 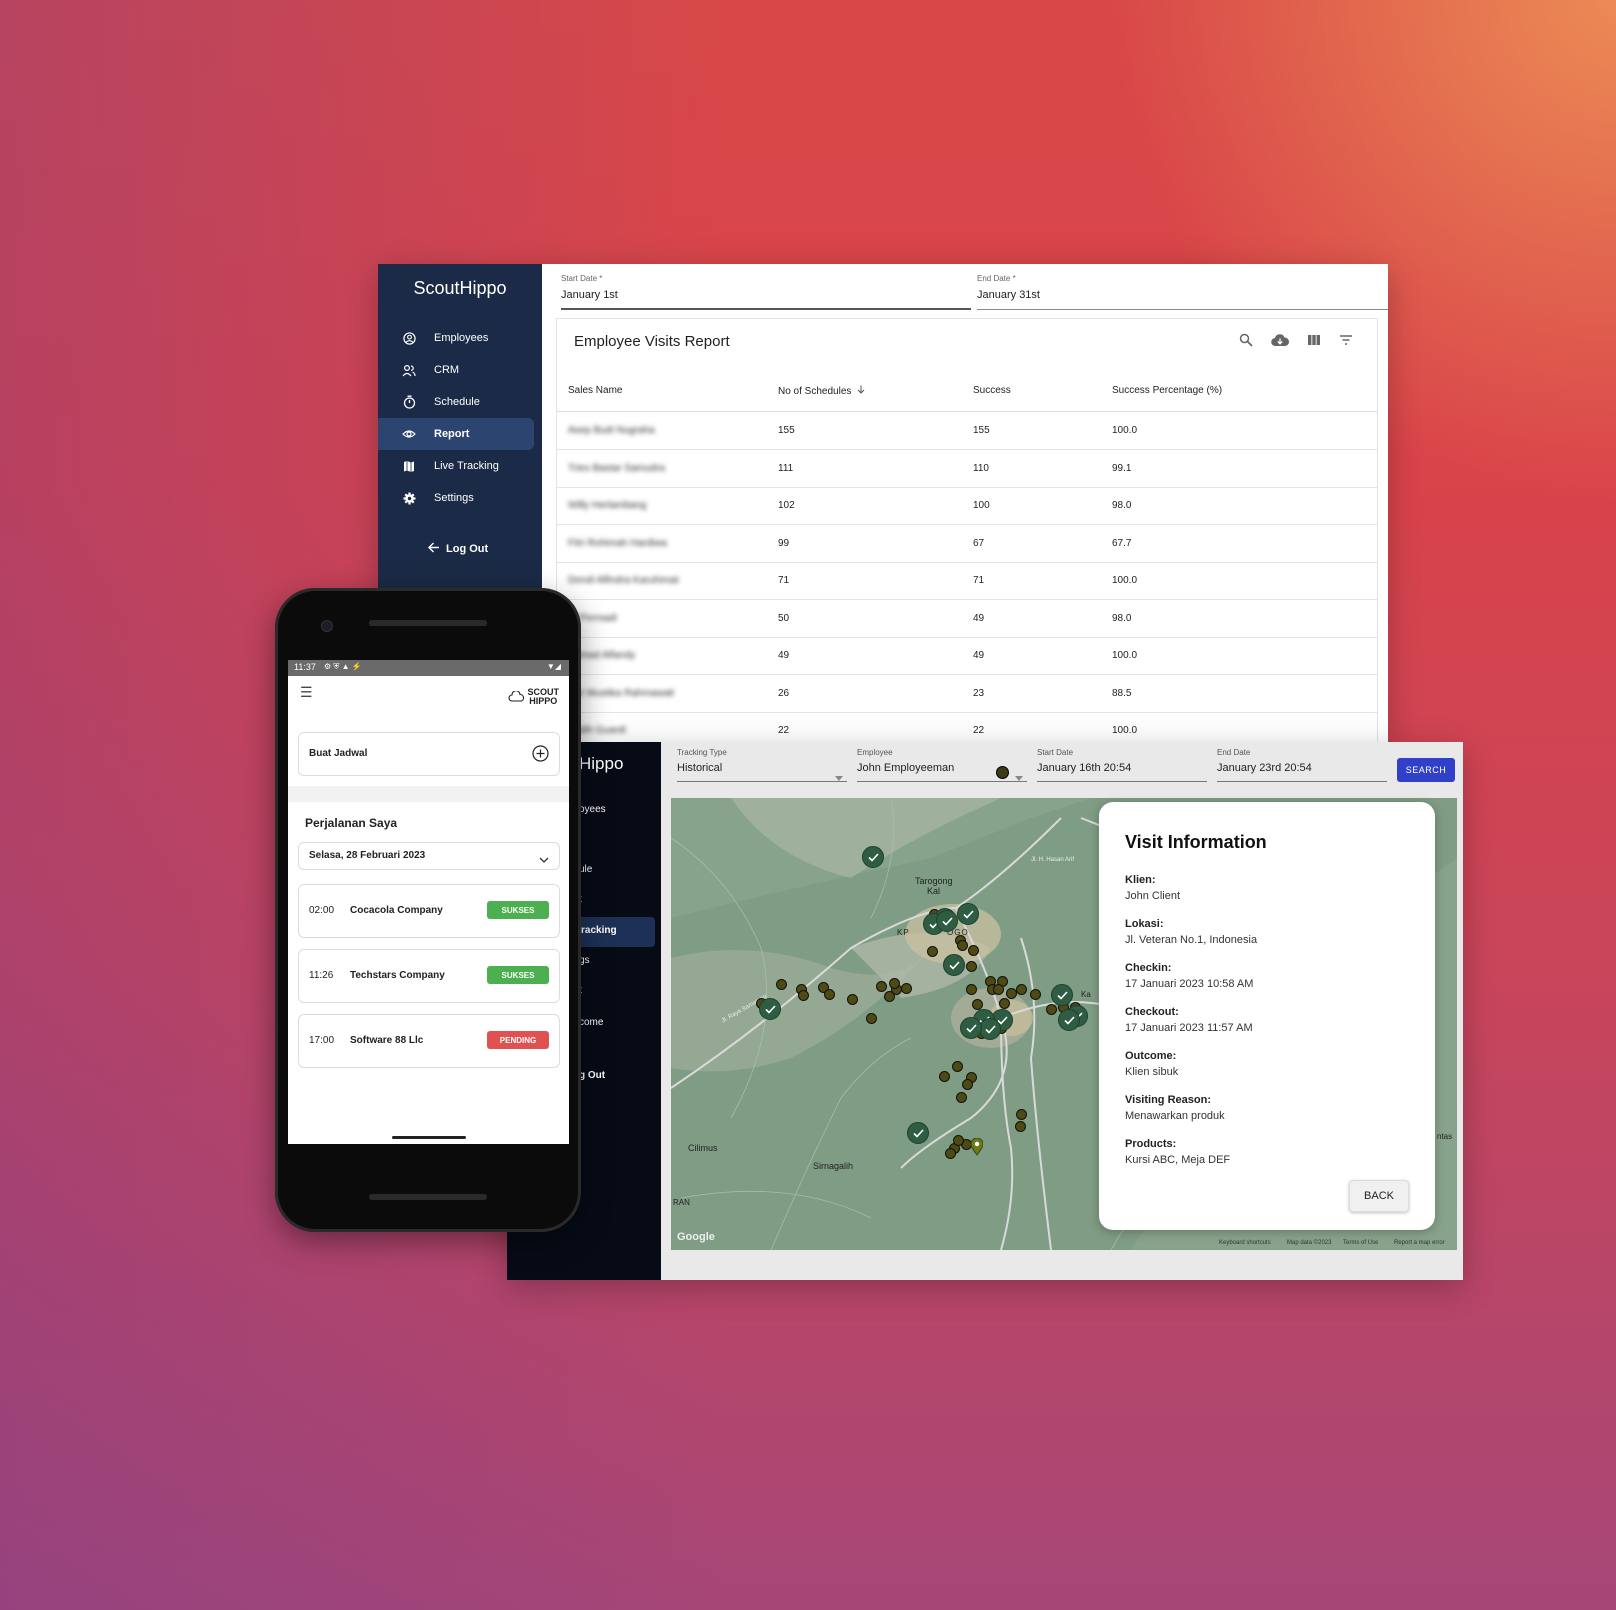 What do you see at coordinates (1280, 342) in the screenshot?
I see `cloud-download-icon` at bounding box center [1280, 342].